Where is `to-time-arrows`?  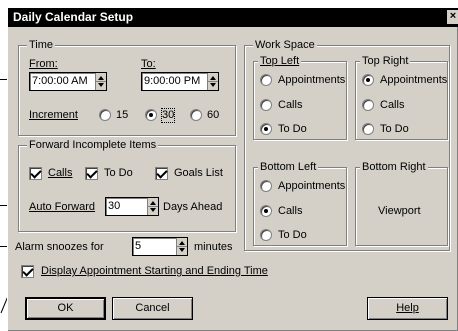 to-time-arrows is located at coordinates (212, 81).